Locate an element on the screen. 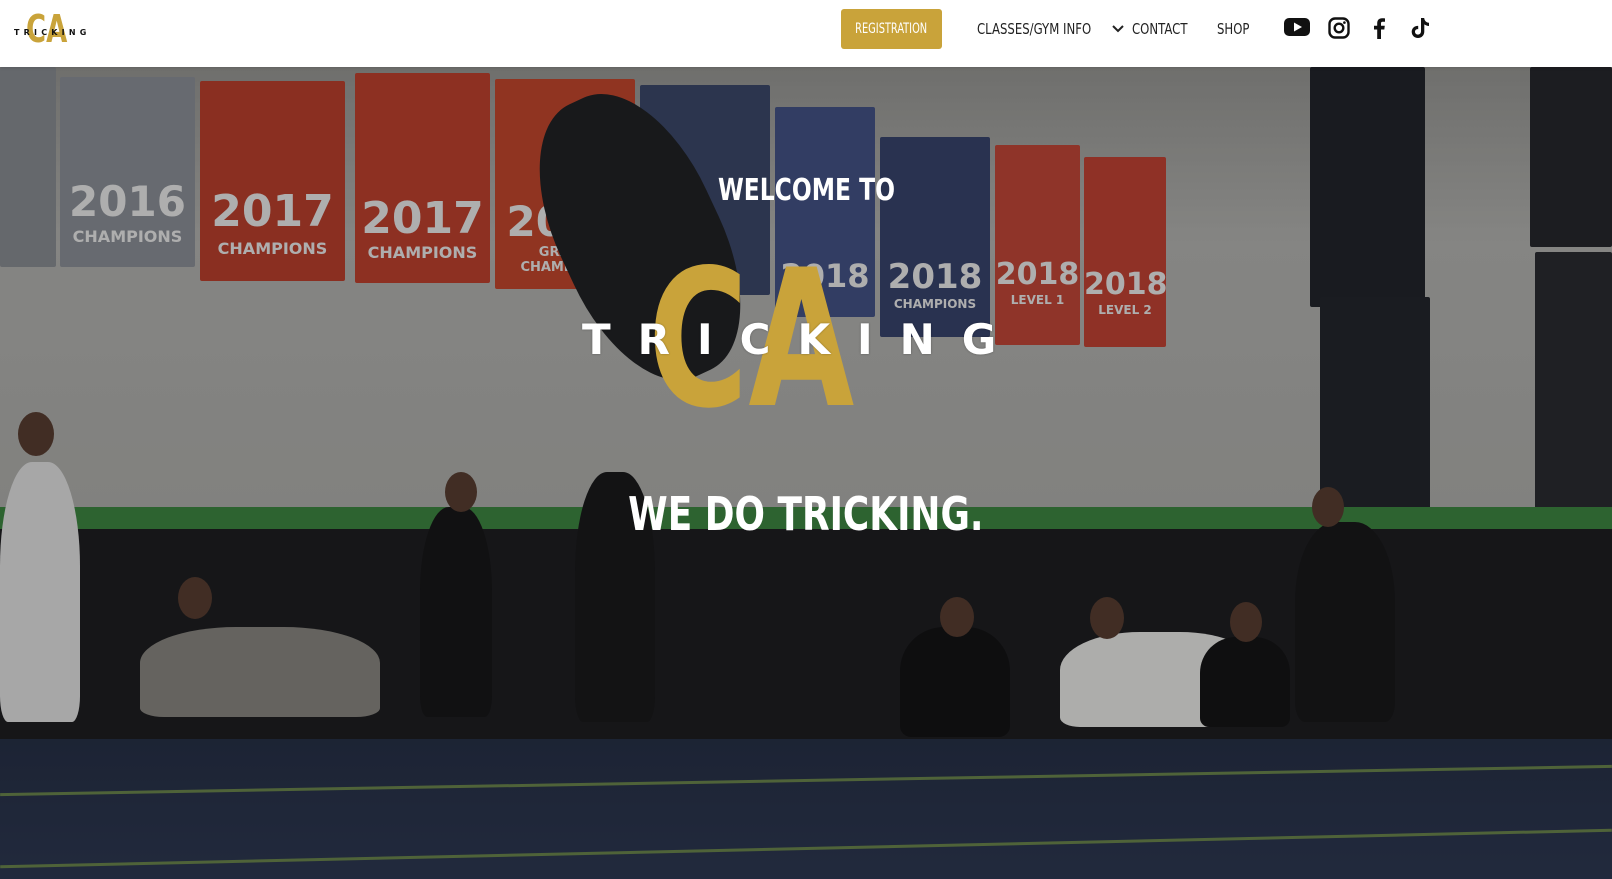  chevron-down-icon is located at coordinates (1118, 29).